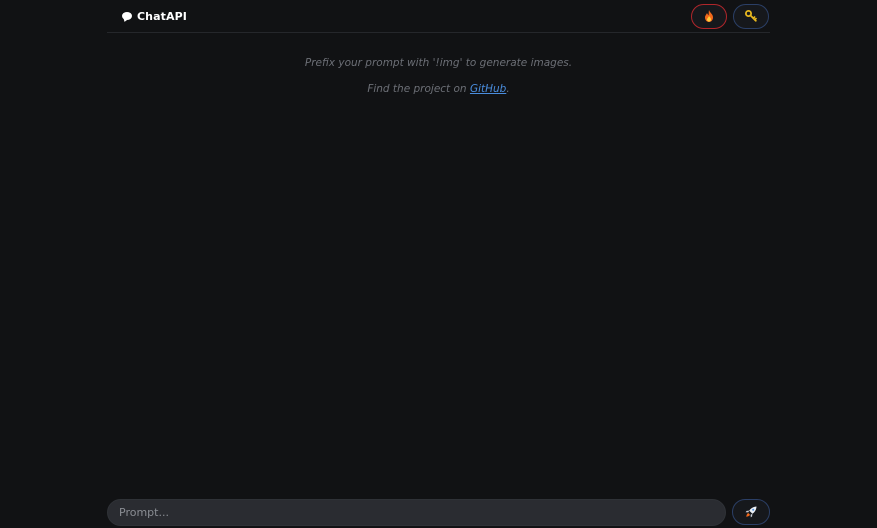 This screenshot has width=877, height=528. I want to click on header-actions, so click(730, 16).